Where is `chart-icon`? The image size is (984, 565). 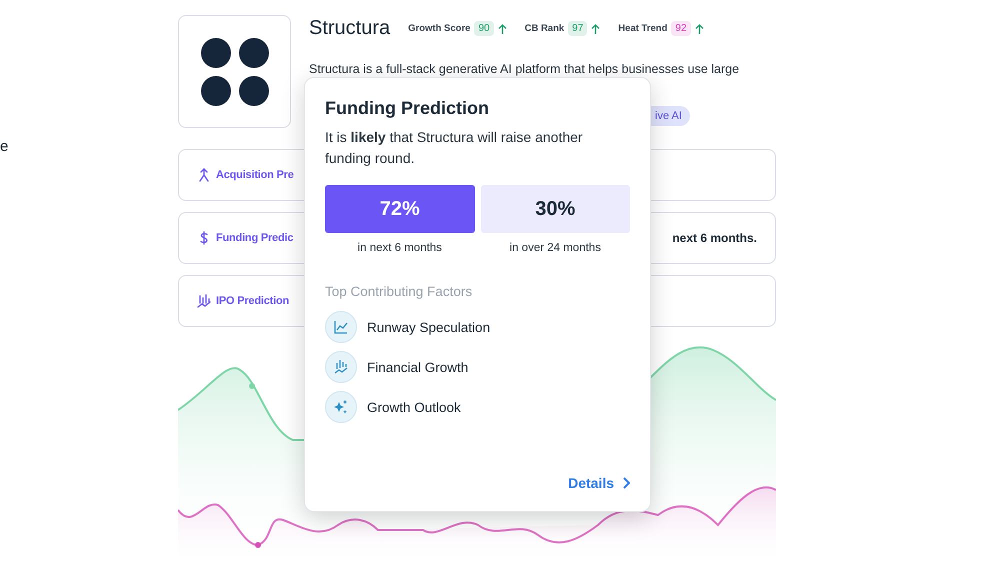 chart-icon is located at coordinates (204, 301).